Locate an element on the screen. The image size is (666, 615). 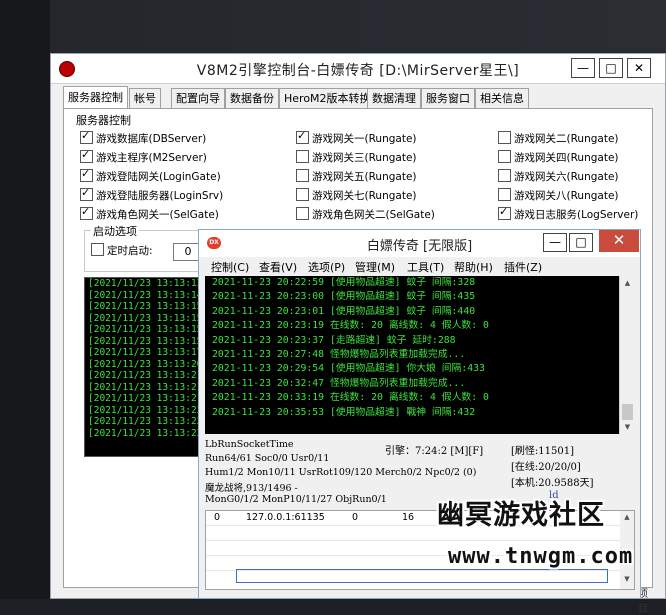
checkbox-label: 定时启动: is located at coordinates (130, 251).